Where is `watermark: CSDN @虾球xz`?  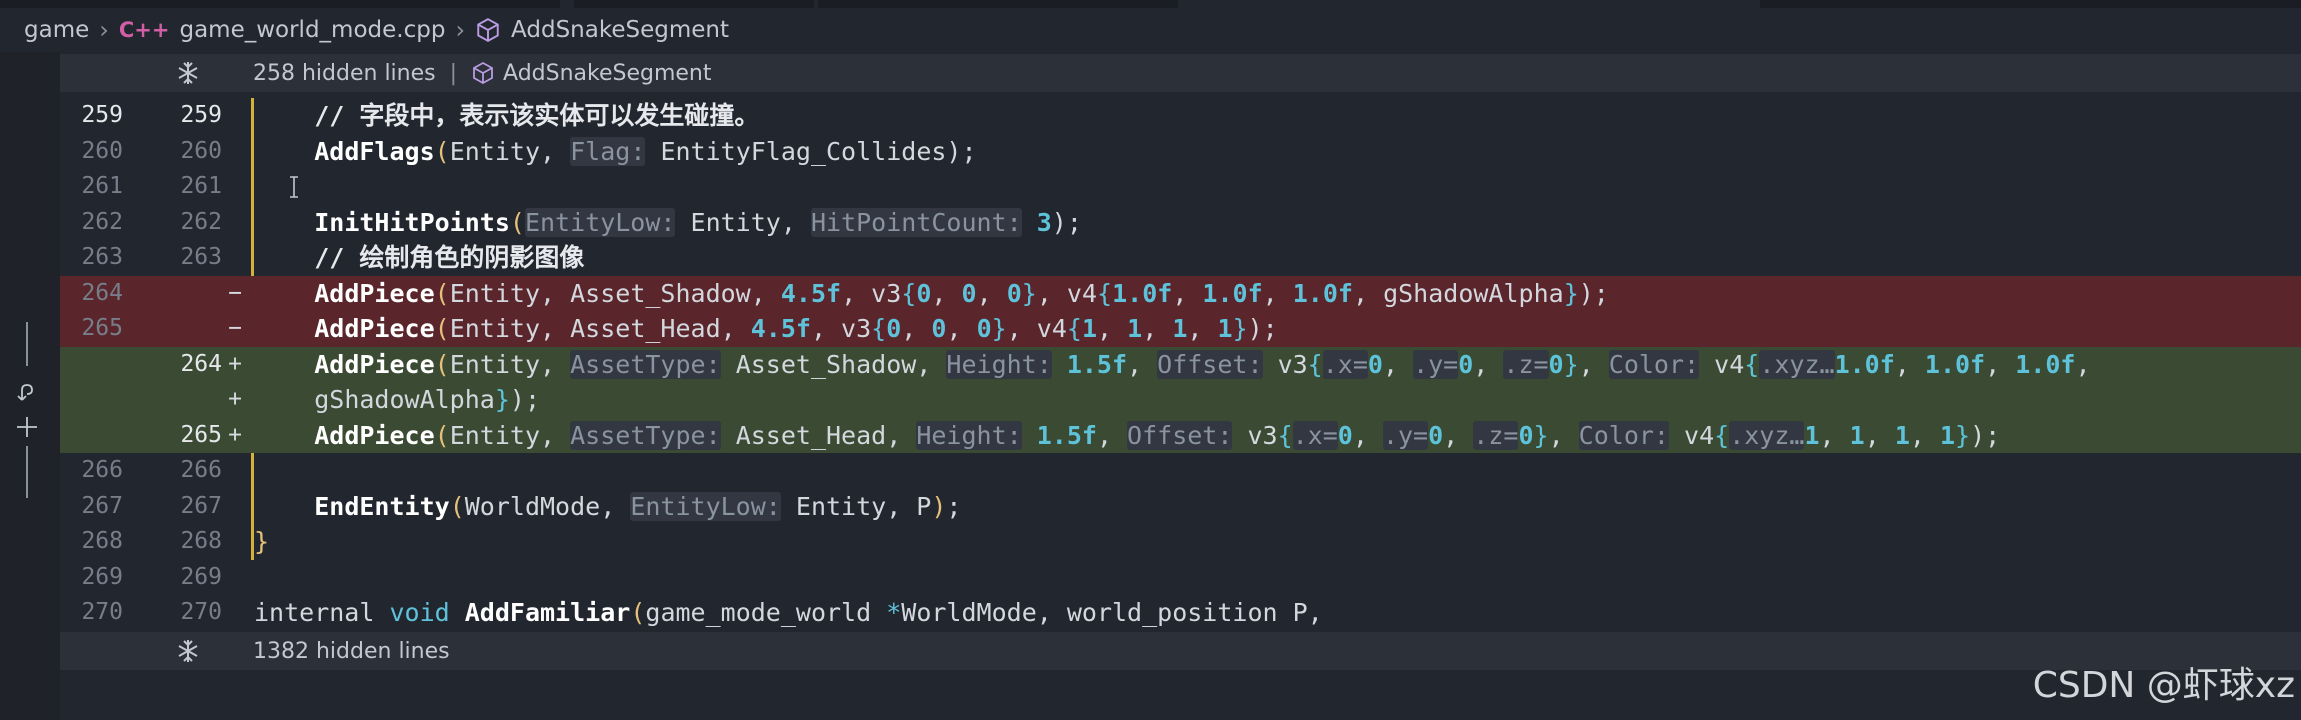
watermark: CSDN @虾球xz is located at coordinates (2163, 685).